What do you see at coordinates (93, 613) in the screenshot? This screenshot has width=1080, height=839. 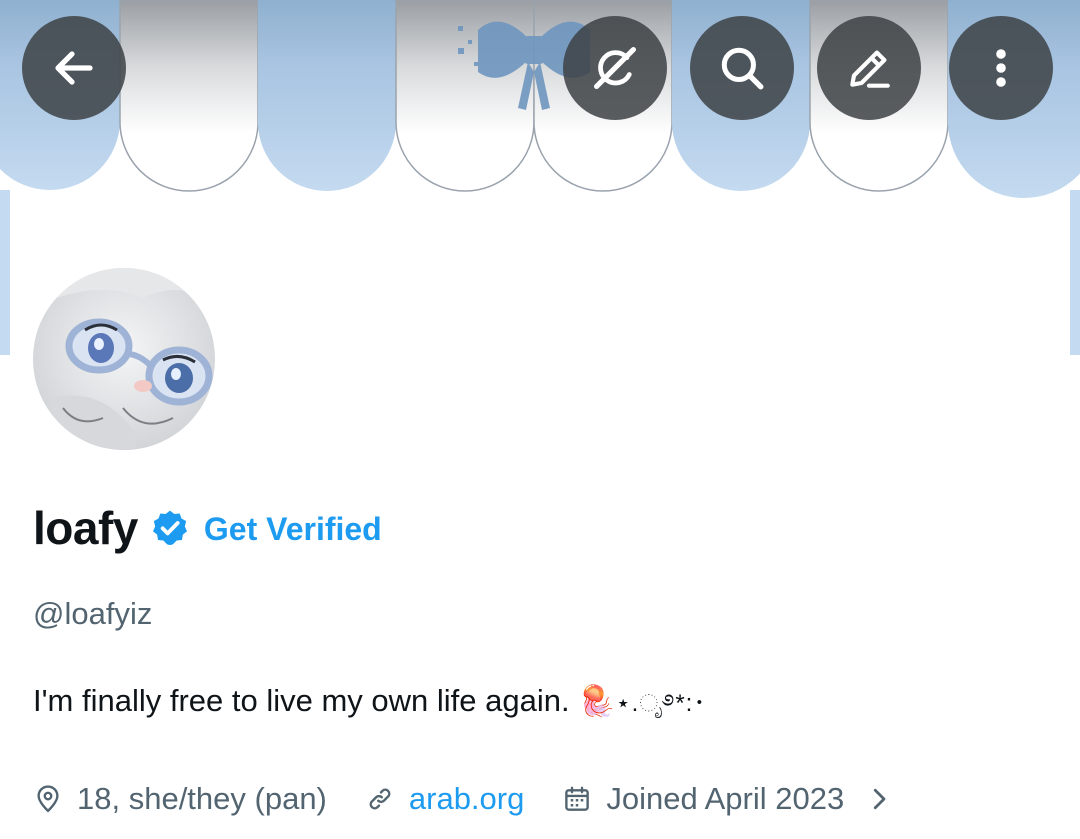 I see `user-handle: @loafyiz` at bounding box center [93, 613].